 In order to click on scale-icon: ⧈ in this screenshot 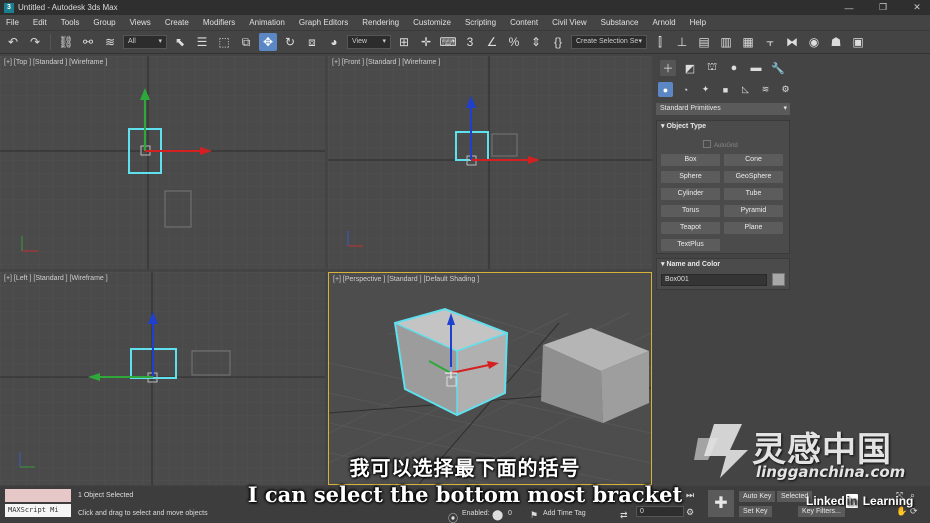, I will do `click(312, 42)`.